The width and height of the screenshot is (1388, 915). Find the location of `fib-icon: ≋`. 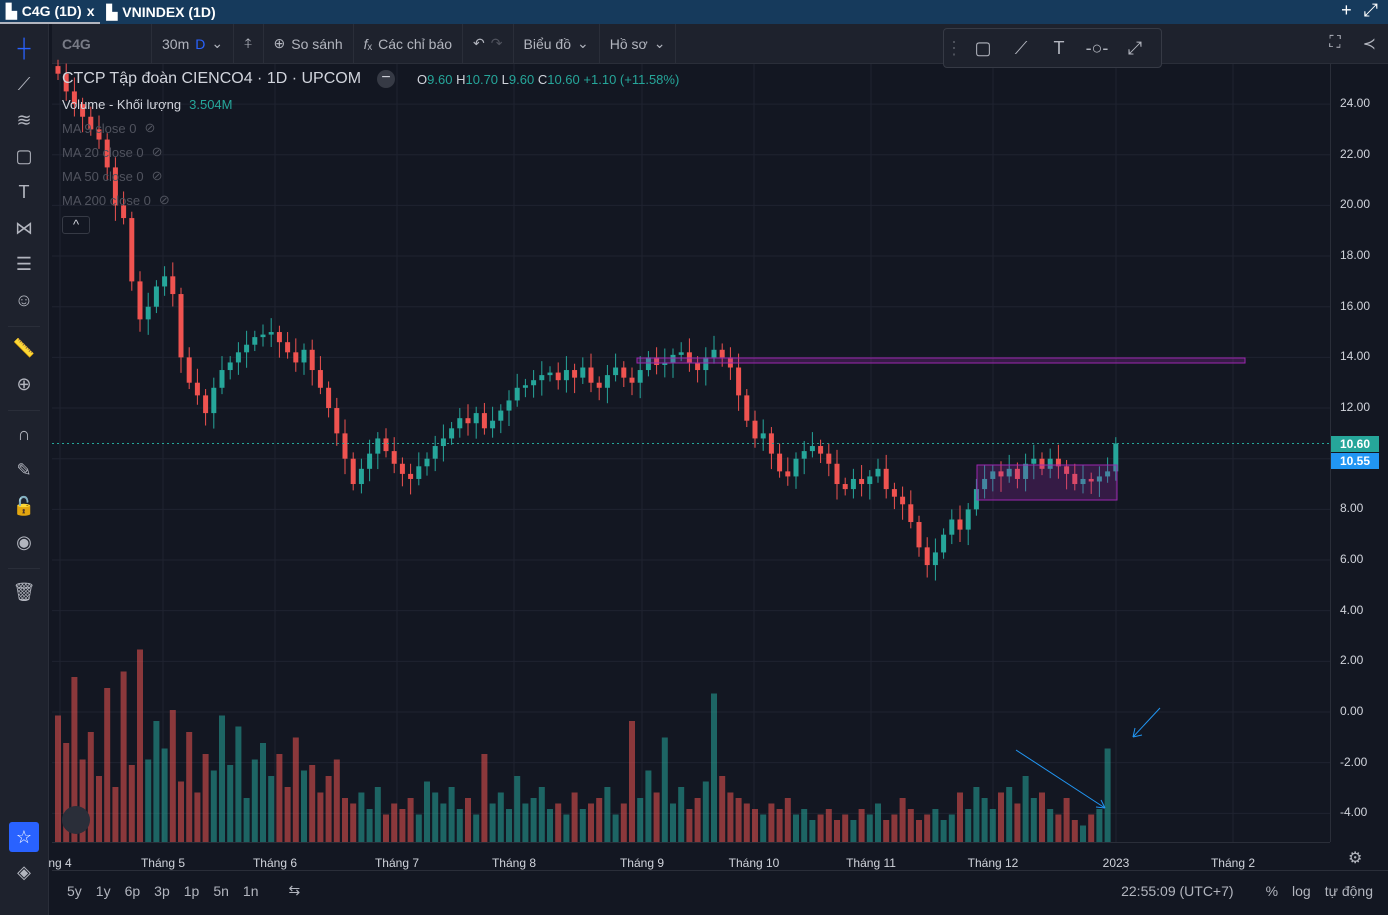

fib-icon: ≋ is located at coordinates (24, 120).